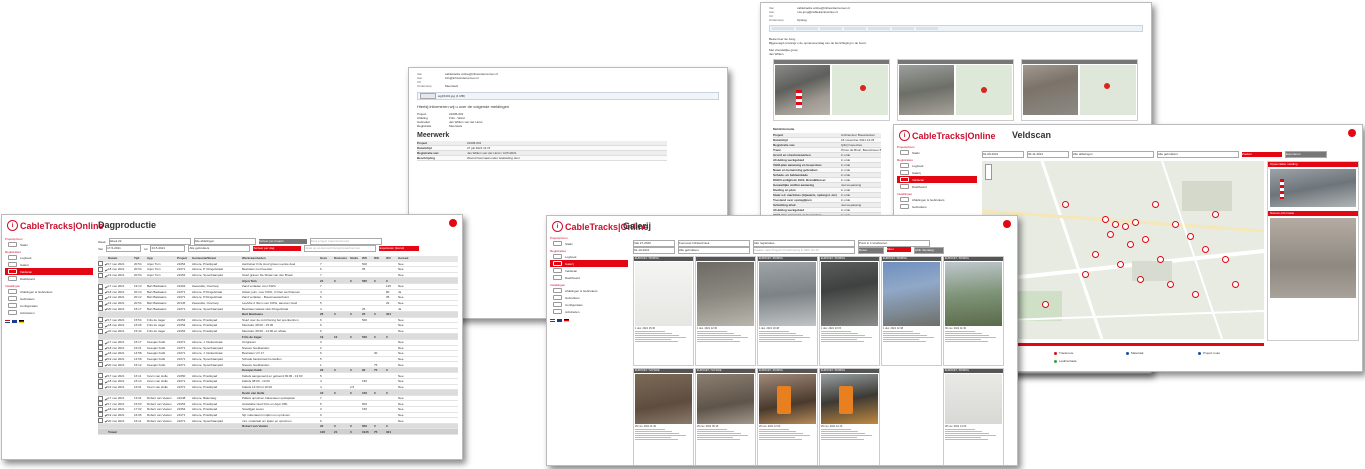 This screenshot has height=469, width=1365. I want to click on sidebar-setting-item: Configuraties, so click(589, 304).